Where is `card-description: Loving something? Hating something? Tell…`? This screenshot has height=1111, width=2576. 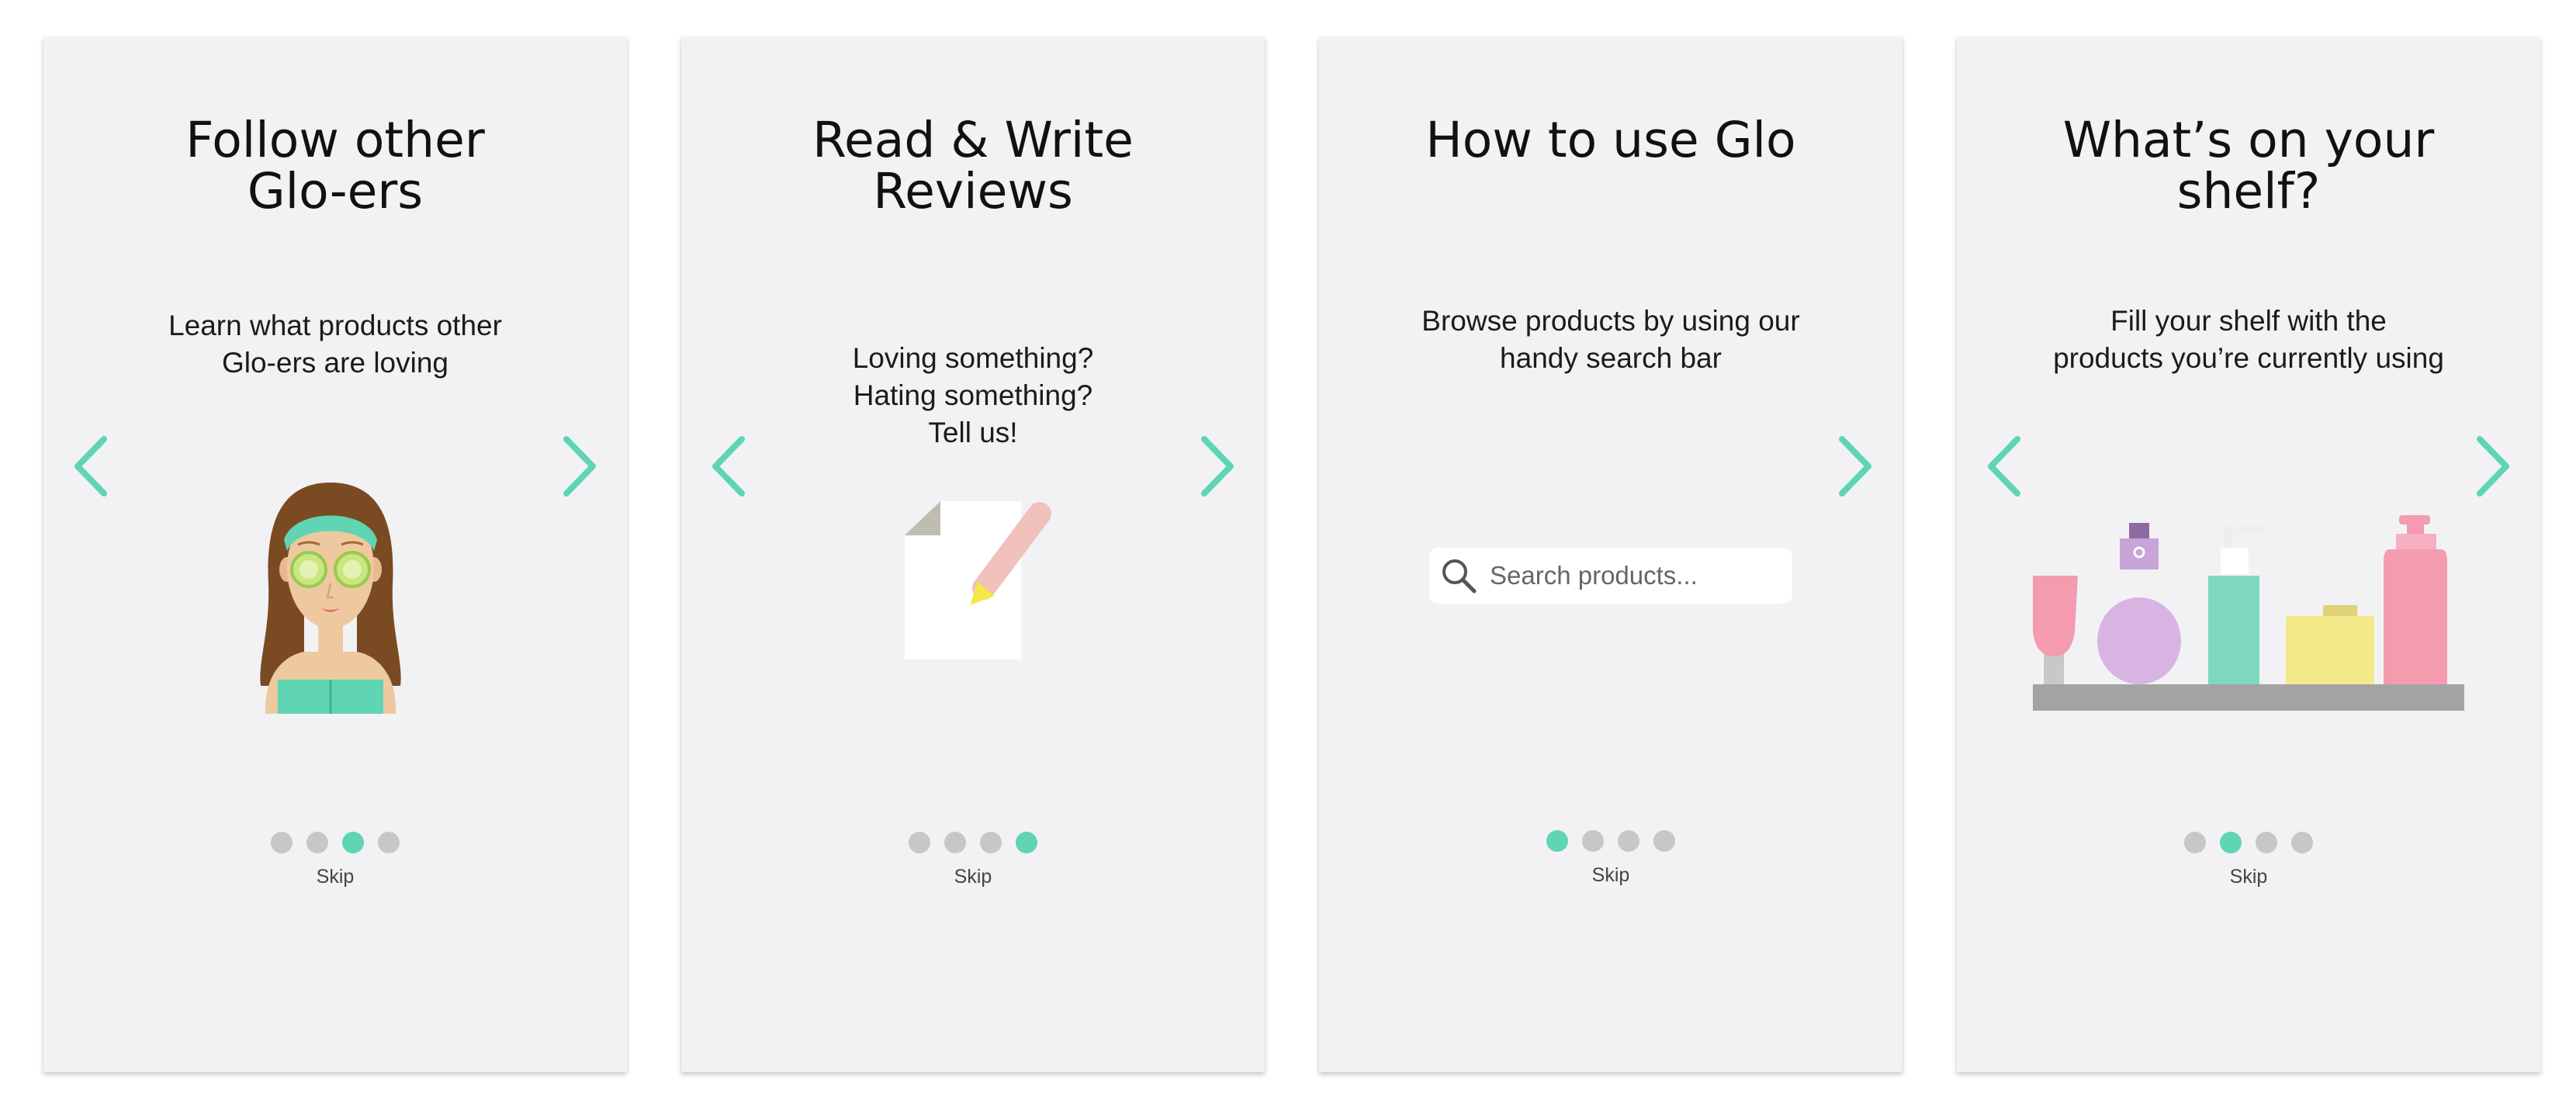 card-description: Loving something? Hating something? Tell… is located at coordinates (973, 395).